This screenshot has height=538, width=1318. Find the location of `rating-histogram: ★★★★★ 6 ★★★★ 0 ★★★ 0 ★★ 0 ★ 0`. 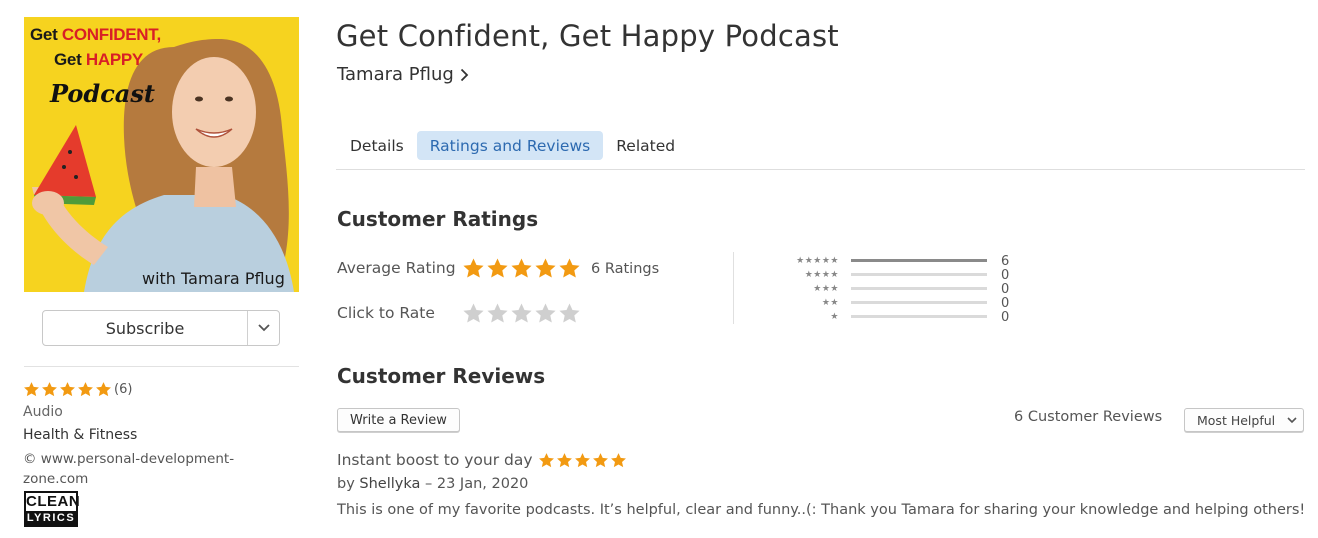

rating-histogram: ★★★★★ 6 ★★★★ 0 ★★★ 0 ★★ 0 ★ 0 is located at coordinates (900, 289).